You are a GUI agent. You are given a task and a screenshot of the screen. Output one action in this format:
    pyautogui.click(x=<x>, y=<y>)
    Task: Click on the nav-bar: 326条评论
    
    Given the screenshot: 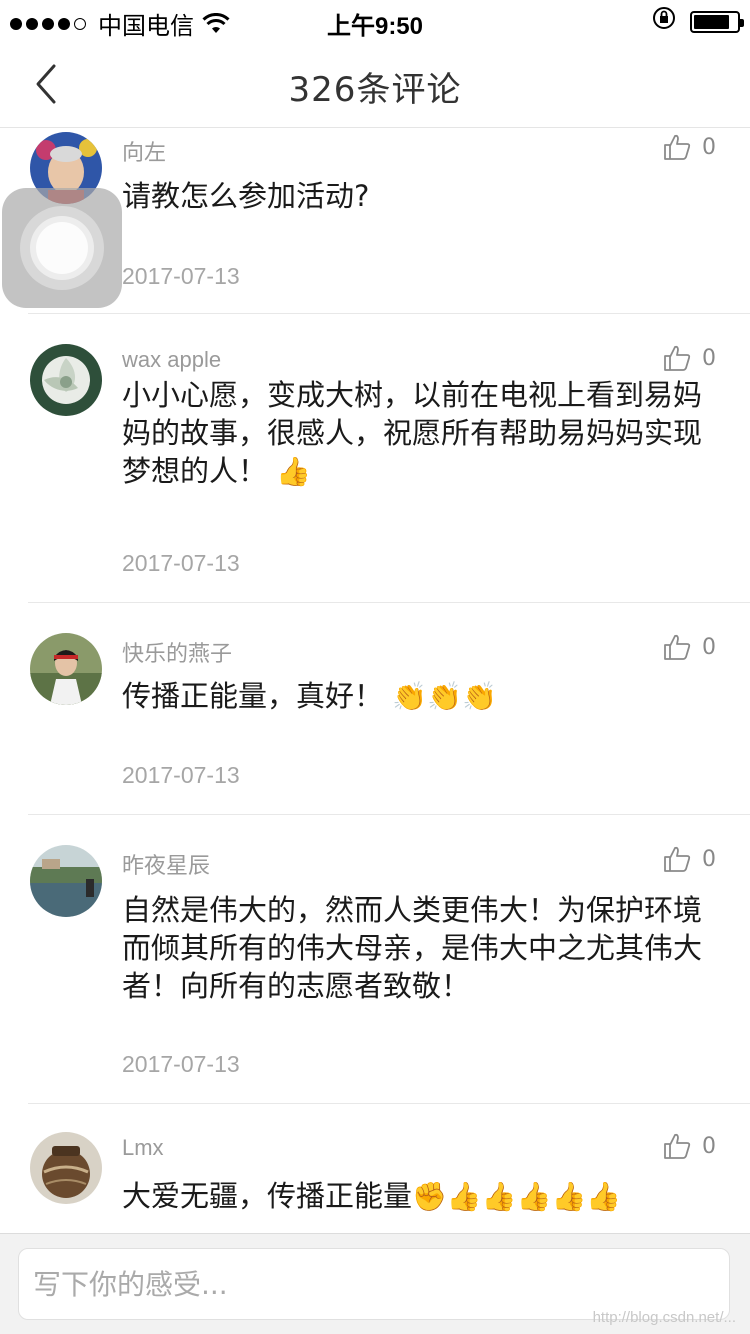 What is the action you would take?
    pyautogui.click(x=375, y=84)
    